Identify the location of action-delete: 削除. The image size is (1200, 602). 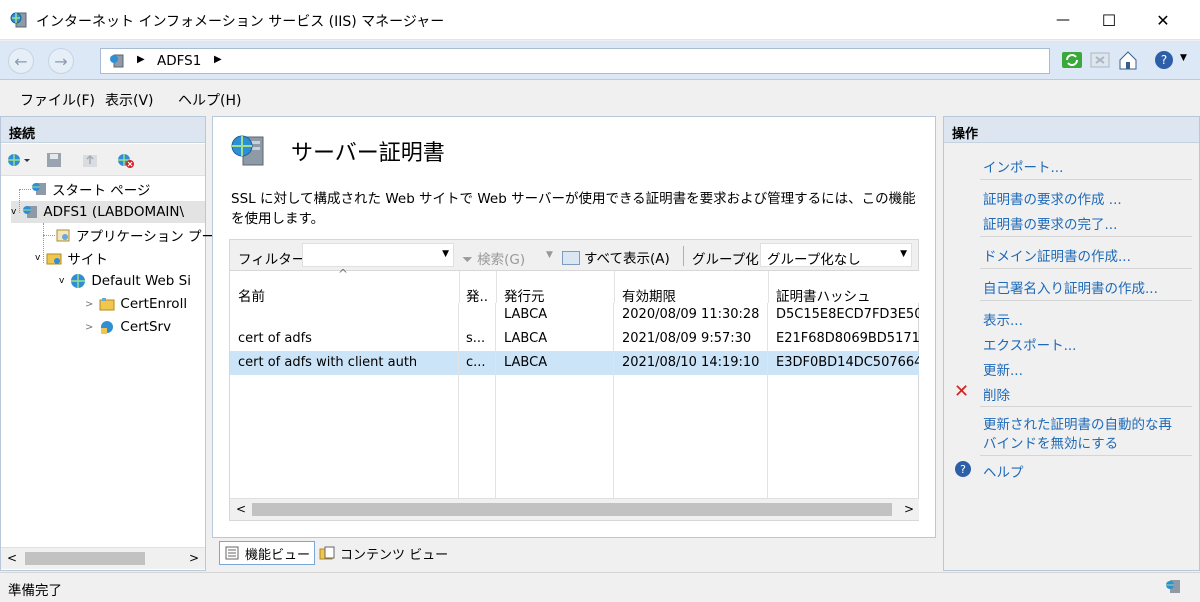
(996, 394).